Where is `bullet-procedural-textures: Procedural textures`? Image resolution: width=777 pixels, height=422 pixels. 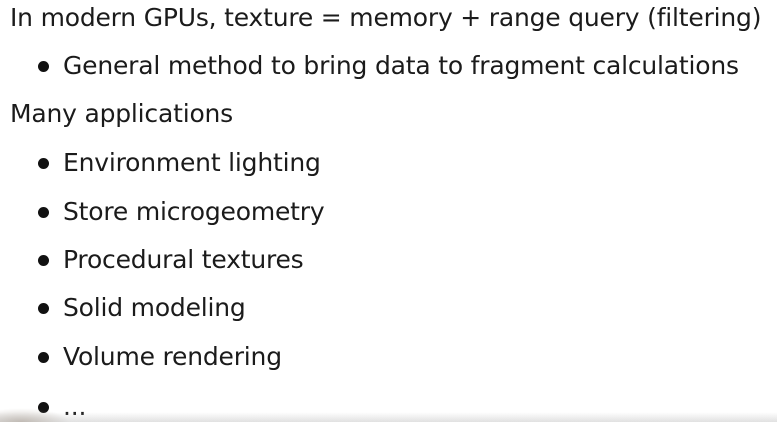
bullet-procedural-textures: Procedural textures is located at coordinates (171, 260).